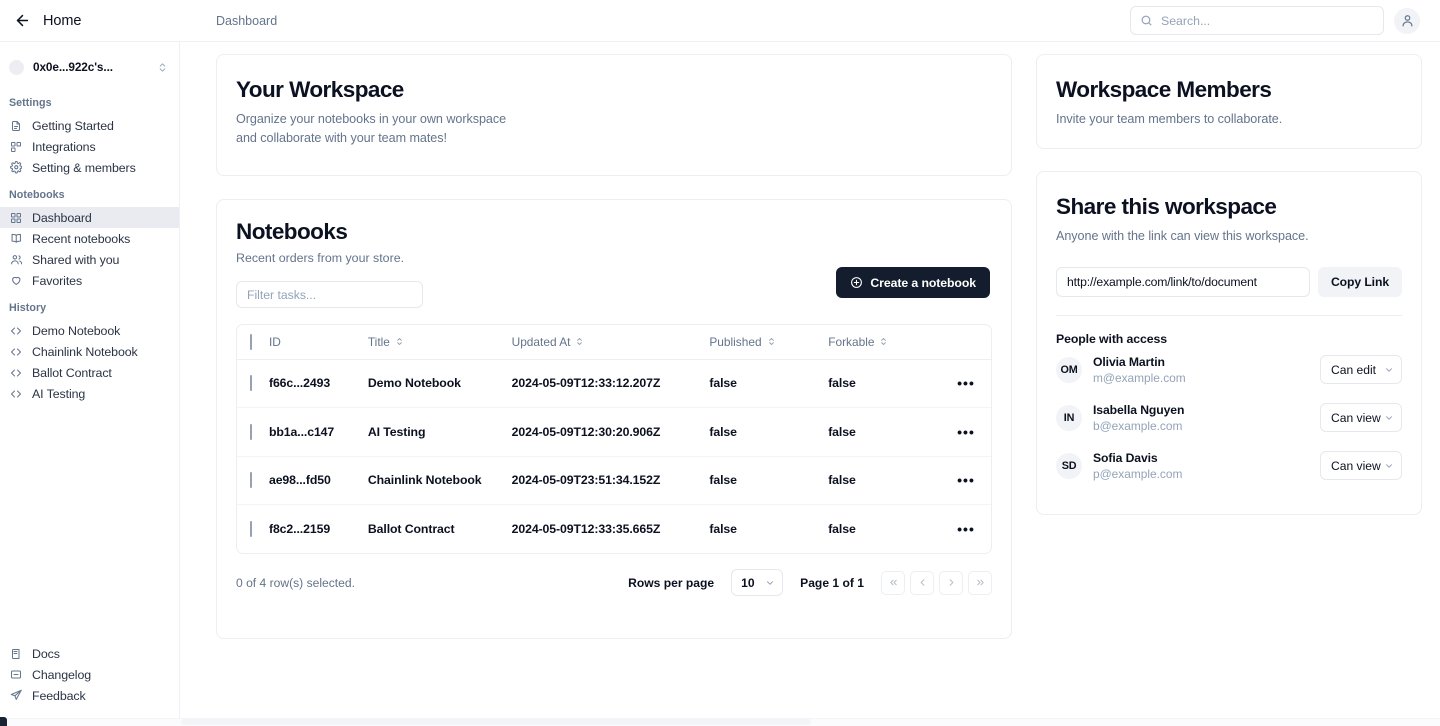  What do you see at coordinates (59, 695) in the screenshot?
I see `sidebar-item-label: Feedback` at bounding box center [59, 695].